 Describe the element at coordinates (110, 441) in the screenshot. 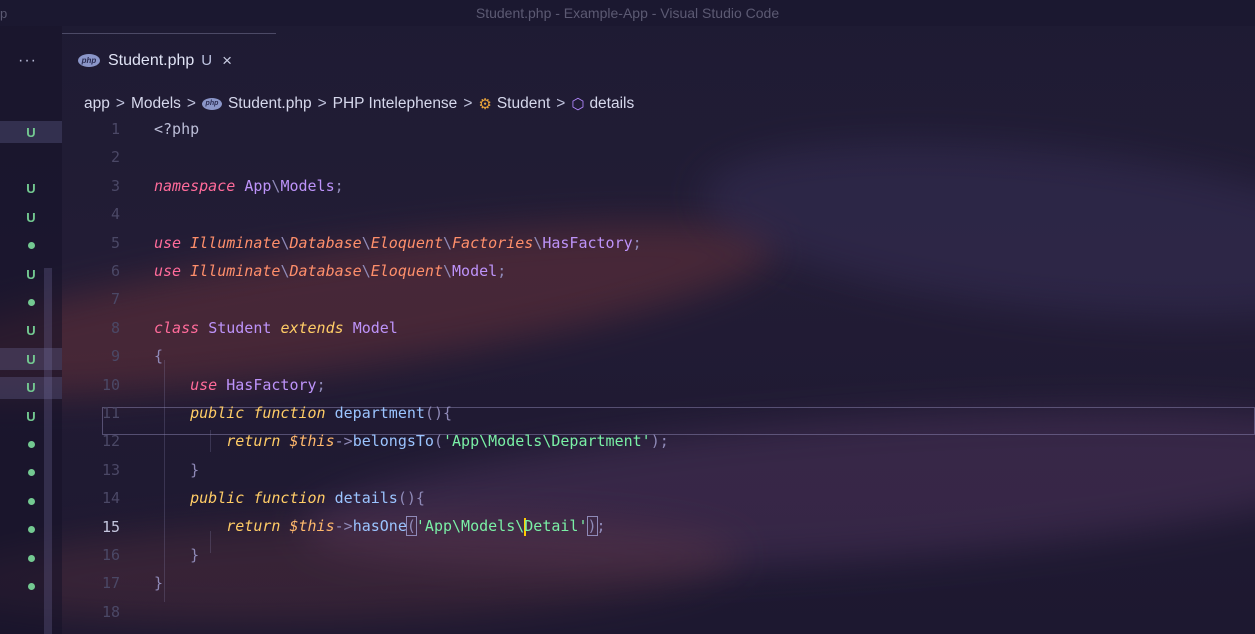

I see `line-number: 12` at that location.